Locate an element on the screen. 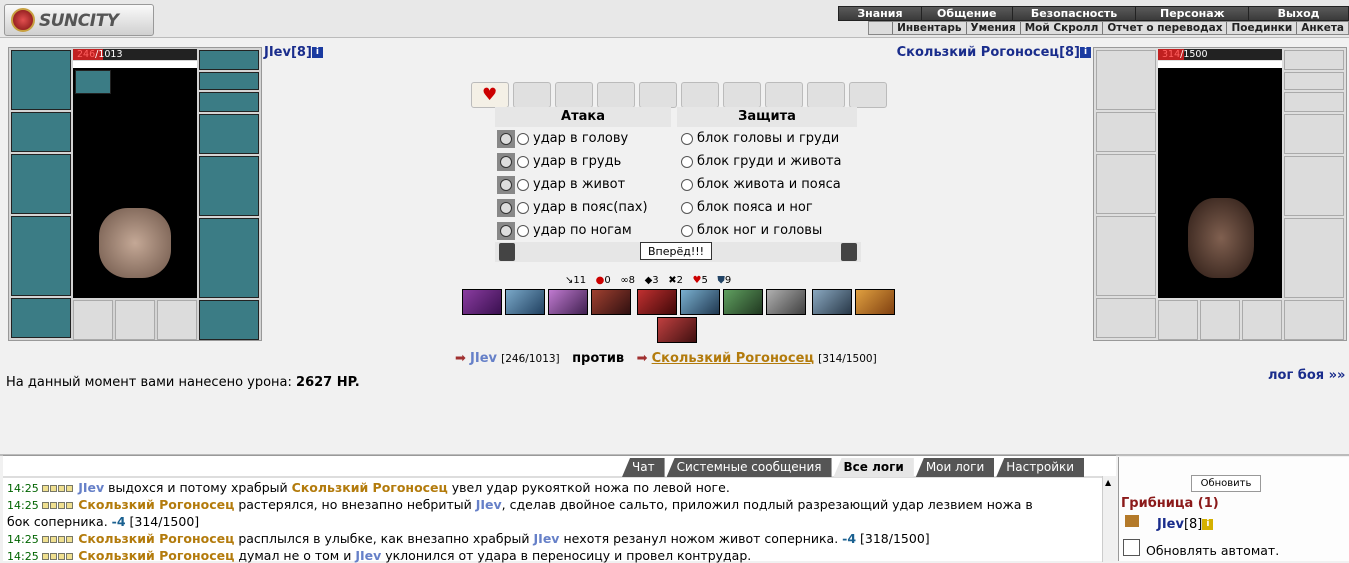 This screenshot has width=1349, height=563. belt-slot is located at coordinates (41, 318).